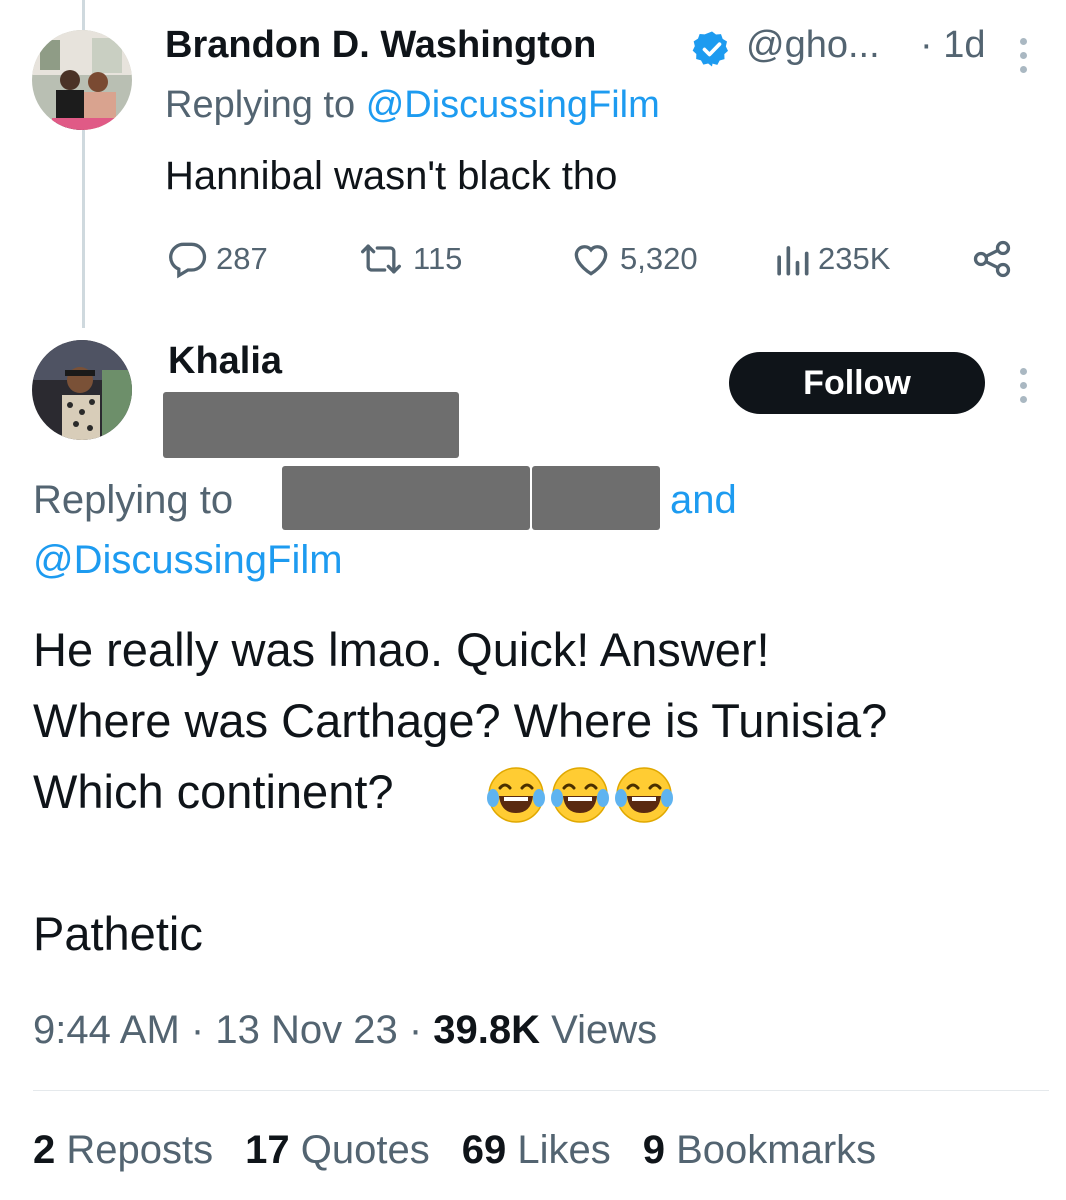 The height and width of the screenshot is (1200, 1066). Describe the element at coordinates (454, 1150) in the screenshot. I see `engagement-stats: 2 Reposts 17 Quotes 69 Likes 9 Bookmarks` at that location.